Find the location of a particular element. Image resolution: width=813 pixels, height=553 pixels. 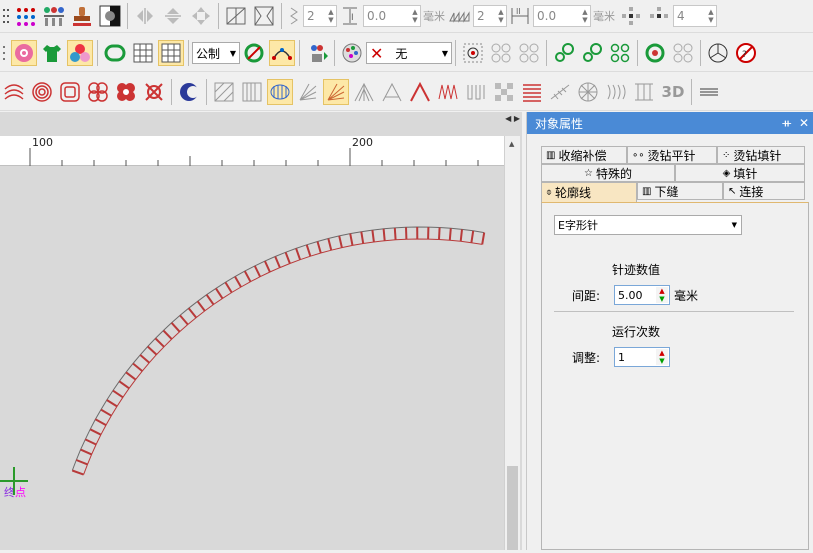

circle-hatch-icon is located at coordinates (280, 92).